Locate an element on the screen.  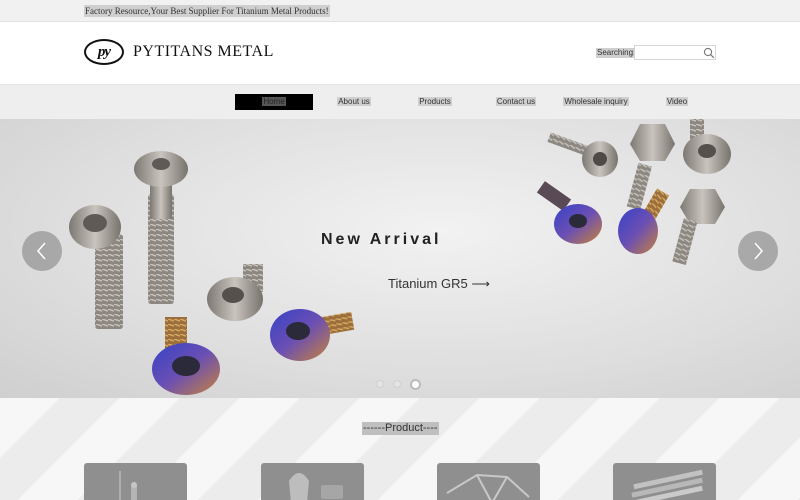
chevron-left-icon is located at coordinates (41, 251).